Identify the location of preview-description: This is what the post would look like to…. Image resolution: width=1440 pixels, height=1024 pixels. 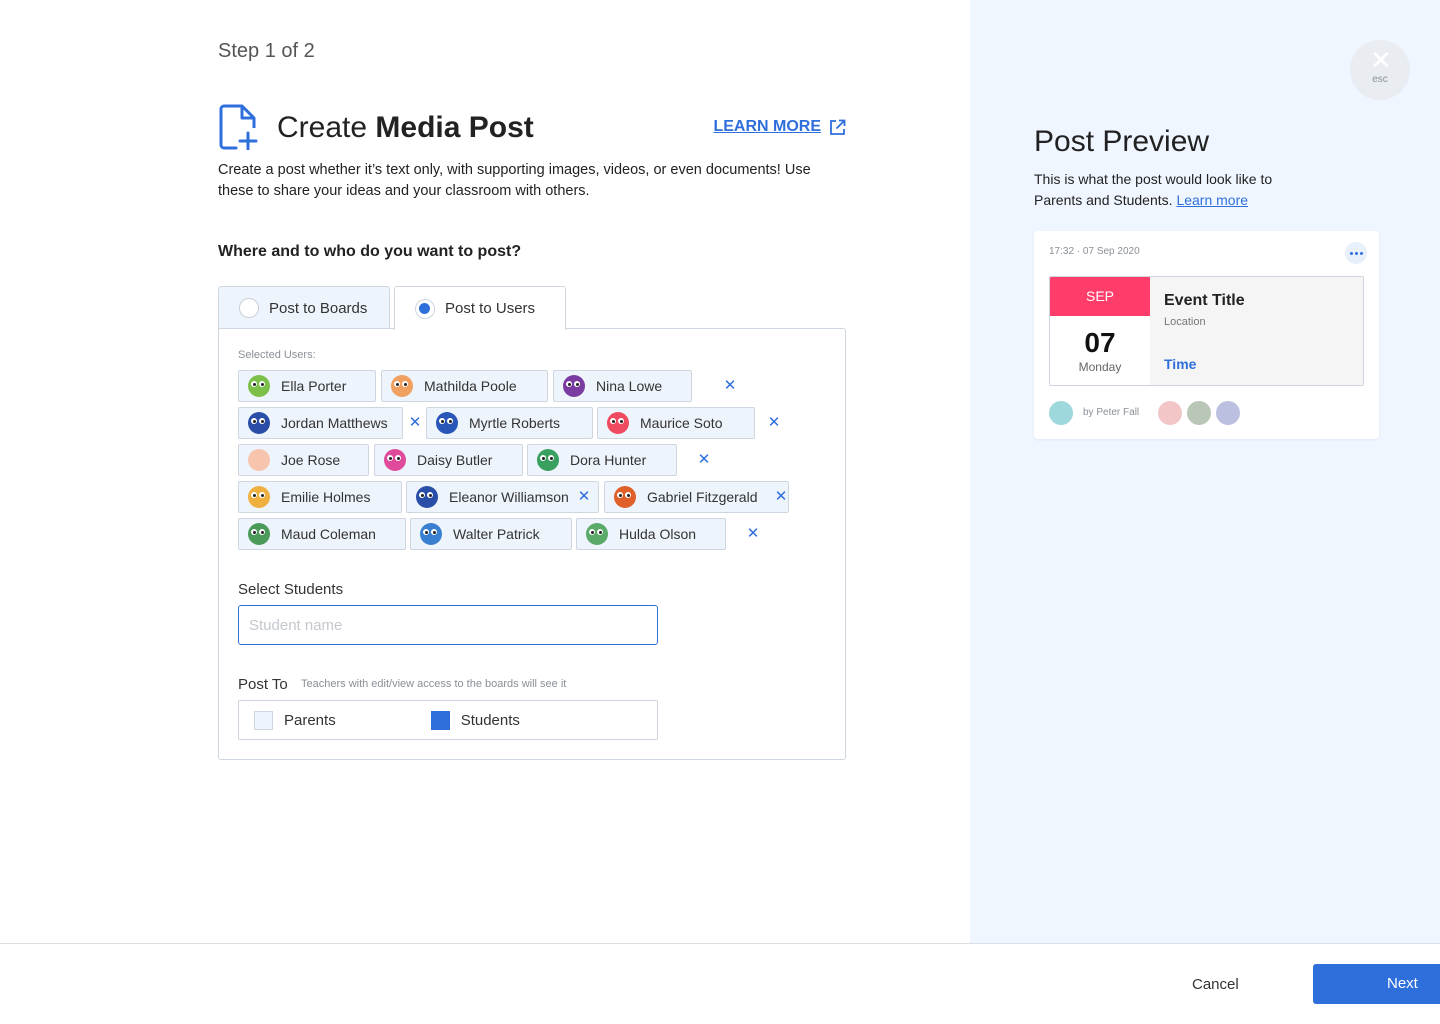
(1153, 189).